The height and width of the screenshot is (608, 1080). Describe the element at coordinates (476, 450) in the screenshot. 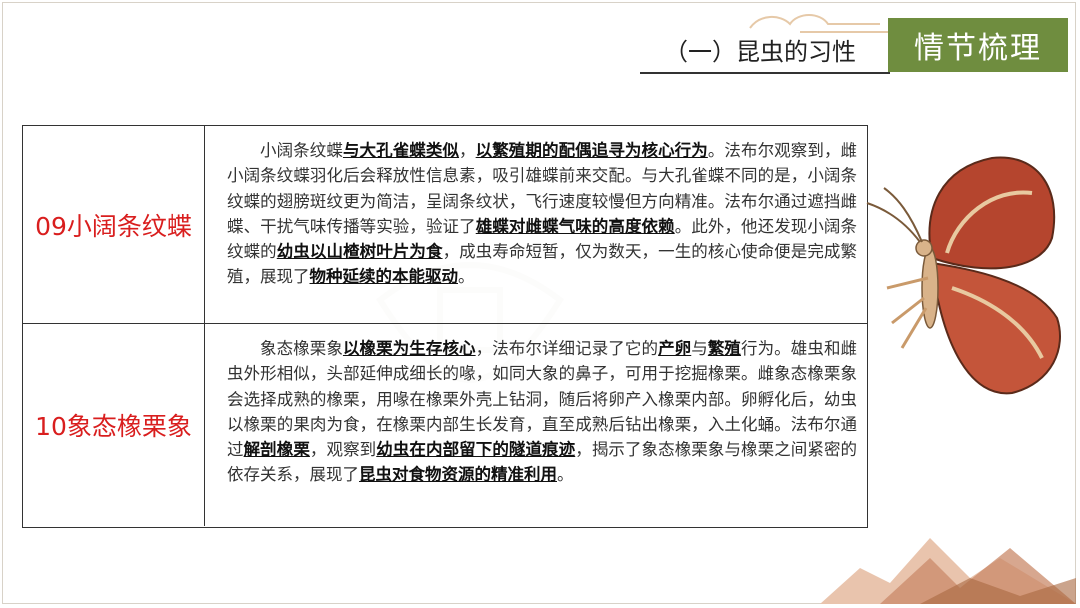

I see `key-phrase: 幼虫在内部留下的隧道痕迹` at that location.